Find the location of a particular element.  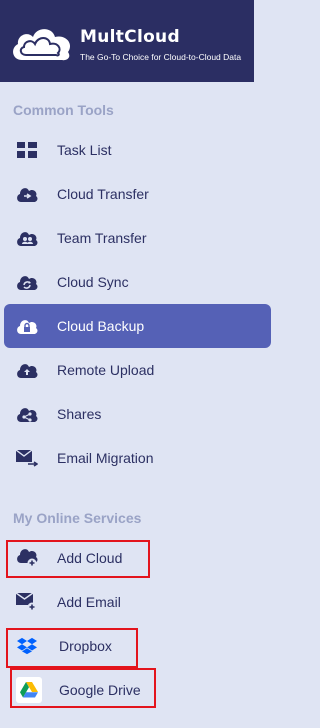

nav-label: Remote Upload is located at coordinates (106, 370).